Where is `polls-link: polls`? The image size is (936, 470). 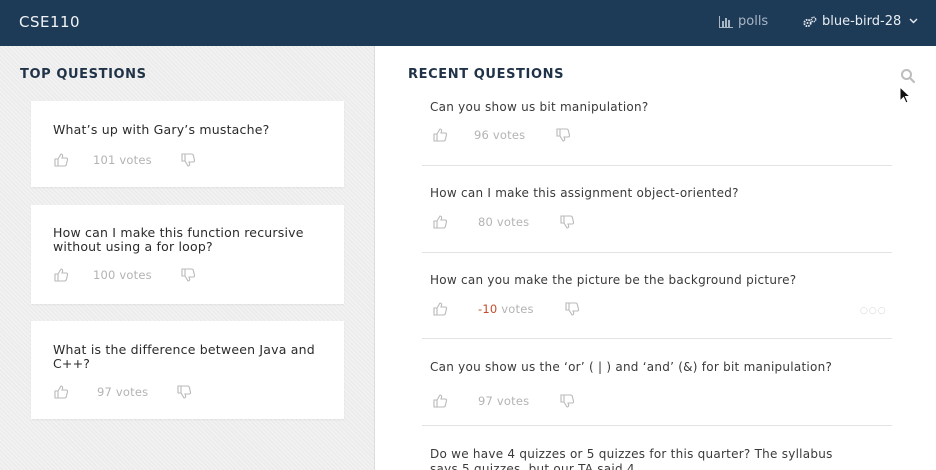 polls-link: polls is located at coordinates (743, 21).